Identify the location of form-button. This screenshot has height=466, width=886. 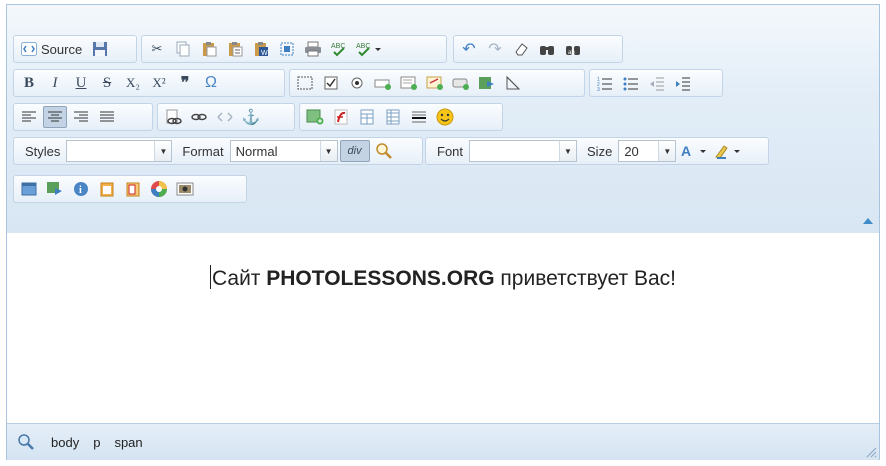
(305, 83).